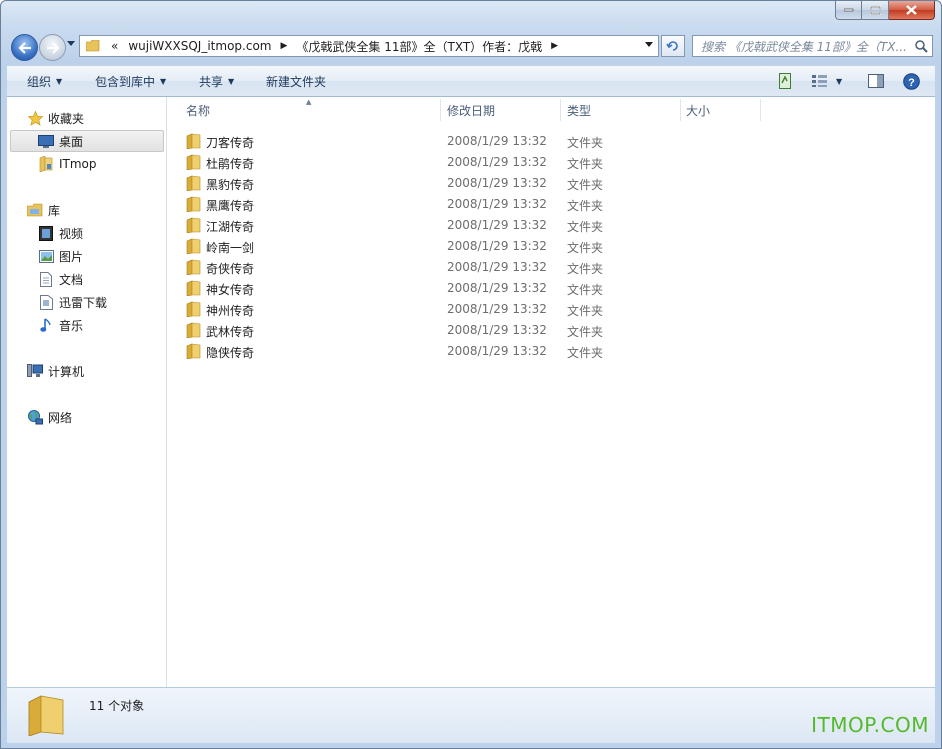 The width and height of the screenshot is (942, 749). Describe the element at coordinates (471, 715) in the screenshot. I see `details-pane: 11 个对象 ITMOP.COM` at that location.